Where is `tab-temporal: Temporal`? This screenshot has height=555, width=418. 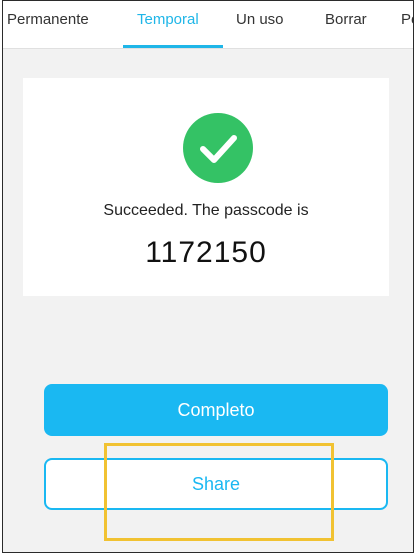
tab-temporal: Temporal is located at coordinates (168, 19).